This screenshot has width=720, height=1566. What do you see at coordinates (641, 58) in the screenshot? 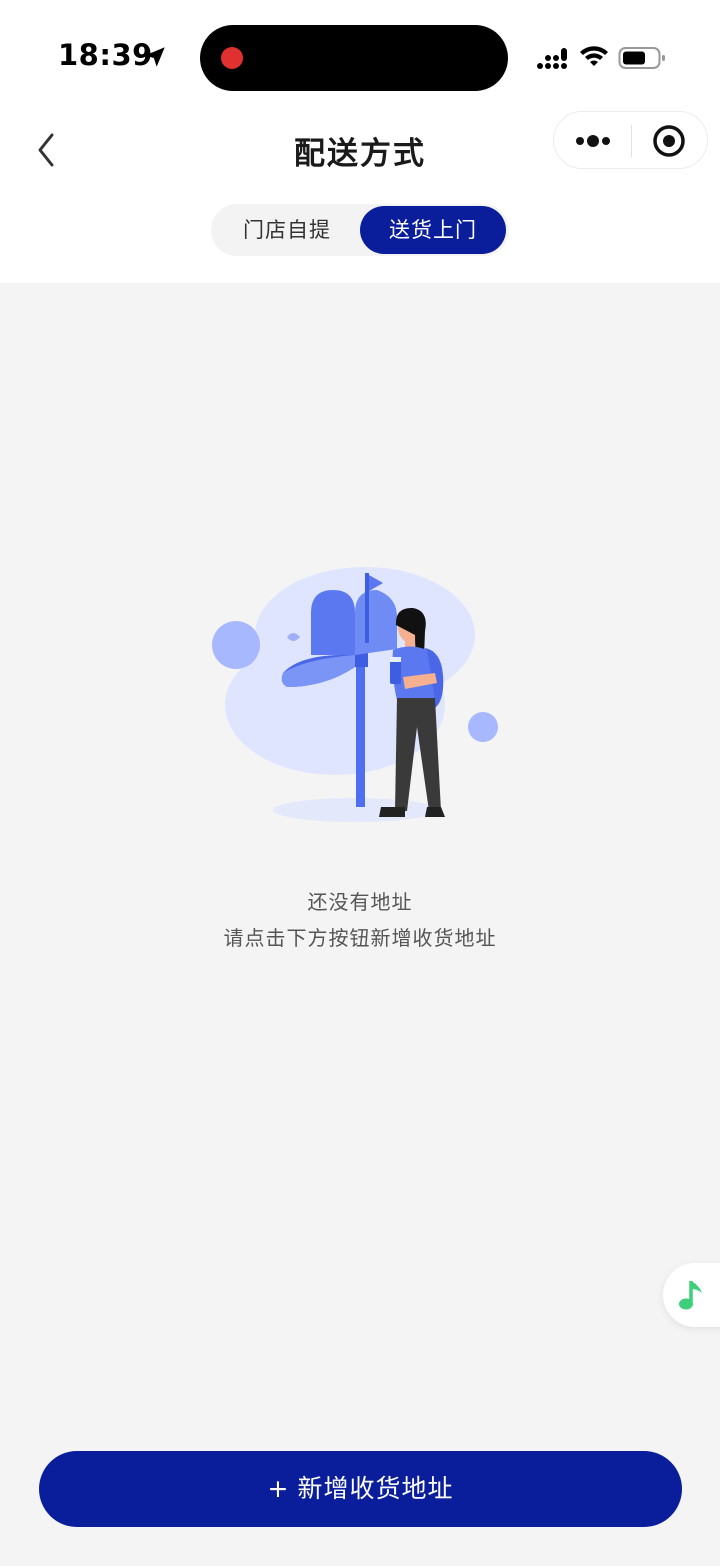
I see `battery-icon` at bounding box center [641, 58].